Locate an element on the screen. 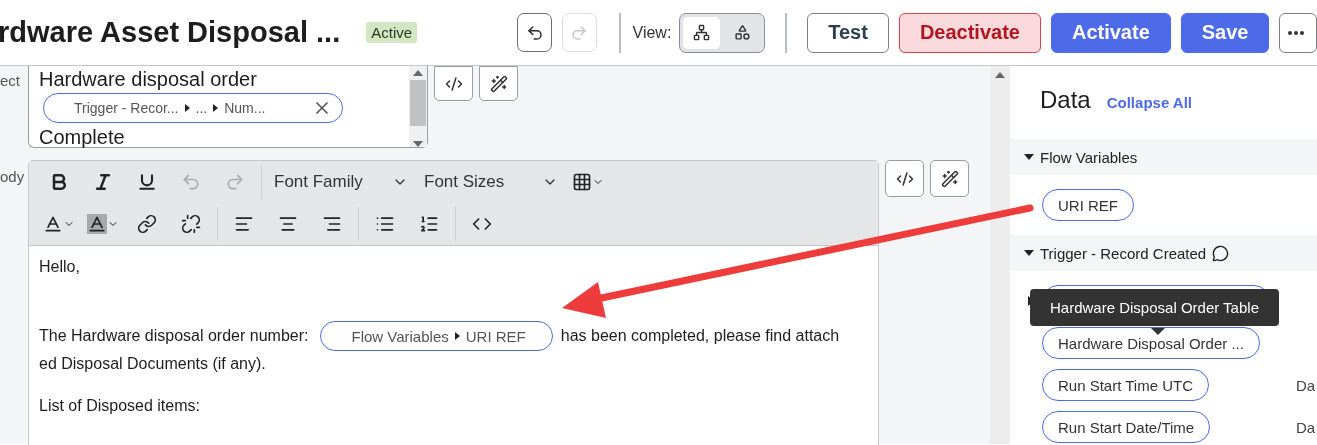 This screenshot has width=1317, height=445. font-family-dropdown: Font Family is located at coordinates (341, 182).